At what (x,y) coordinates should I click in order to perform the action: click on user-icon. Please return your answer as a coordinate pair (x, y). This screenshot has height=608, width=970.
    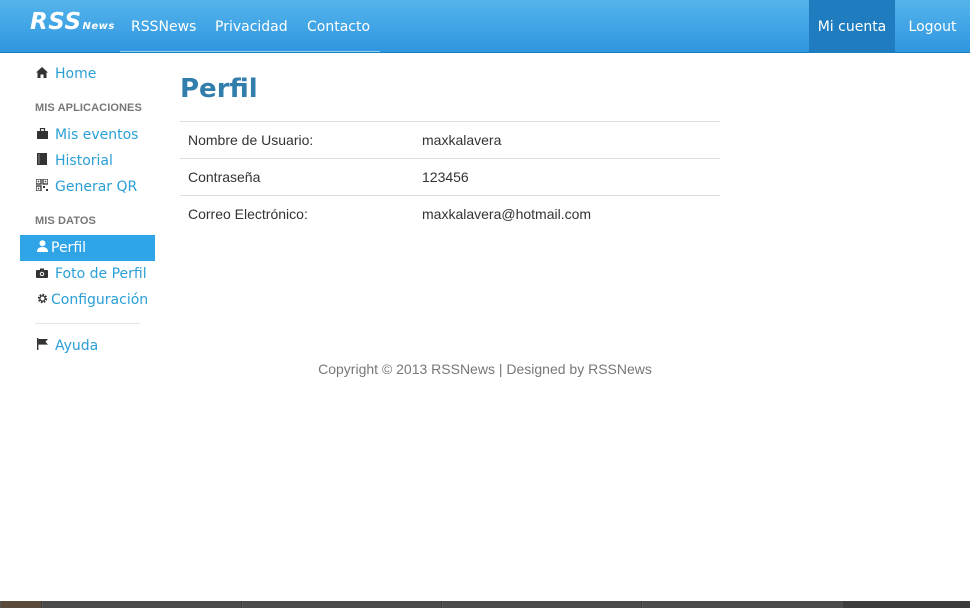
    Looking at the image, I should click on (42, 249).